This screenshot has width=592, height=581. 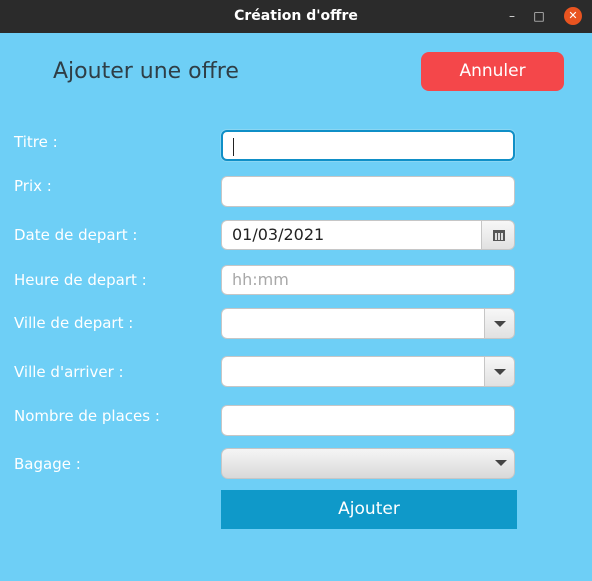 I want to click on ville-arriver-dropdown-button, so click(x=499, y=371).